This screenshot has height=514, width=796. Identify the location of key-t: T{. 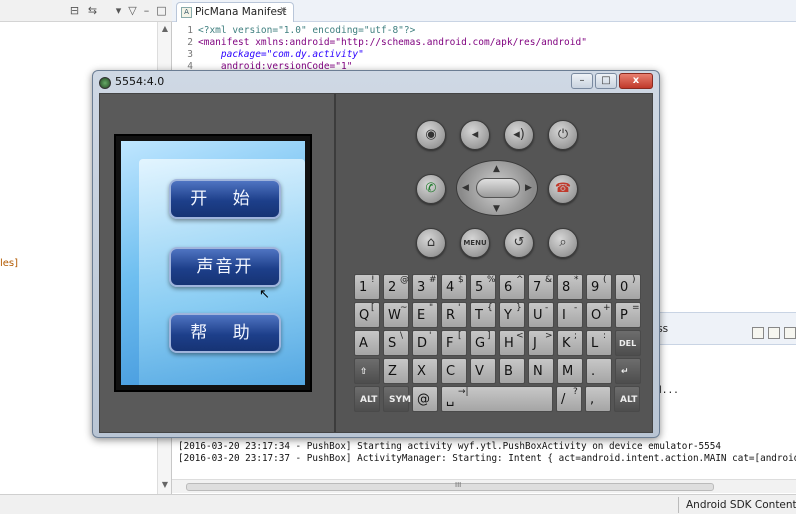
(483, 315).